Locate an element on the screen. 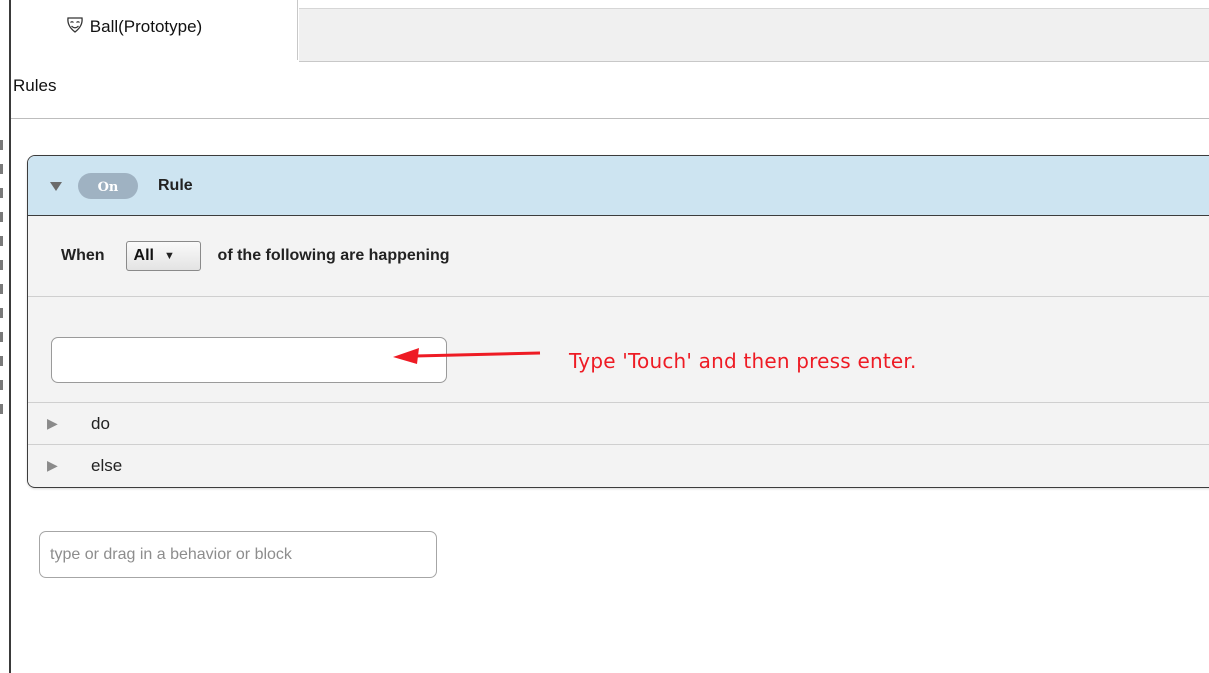  tab-bar: Ball(Prototype) is located at coordinates (610, 31).